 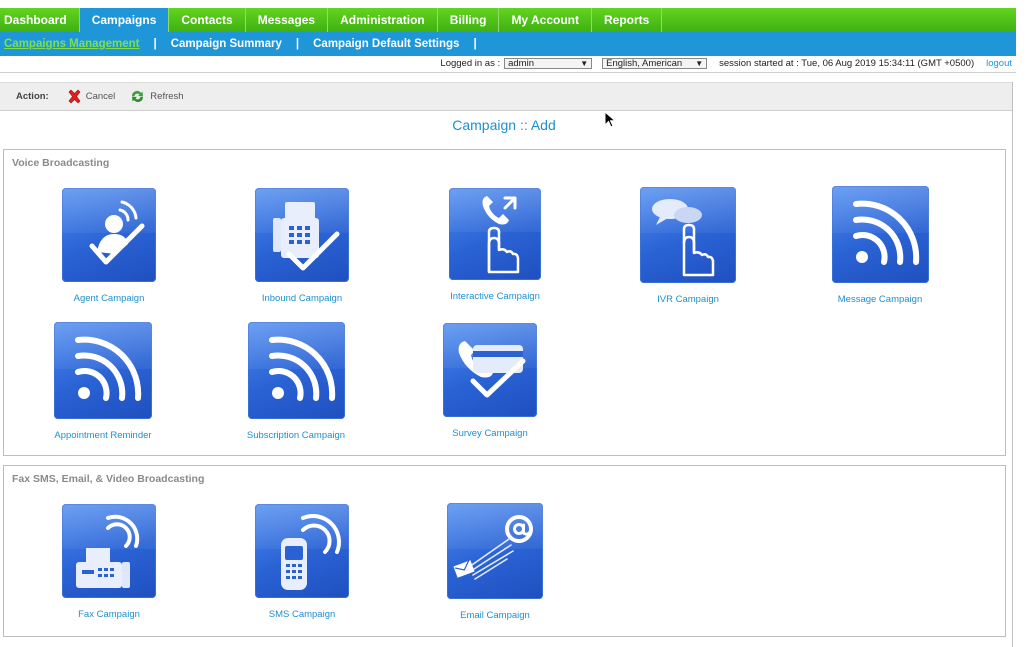 What do you see at coordinates (207, 20) in the screenshot?
I see `tab-contacts: Contacts` at bounding box center [207, 20].